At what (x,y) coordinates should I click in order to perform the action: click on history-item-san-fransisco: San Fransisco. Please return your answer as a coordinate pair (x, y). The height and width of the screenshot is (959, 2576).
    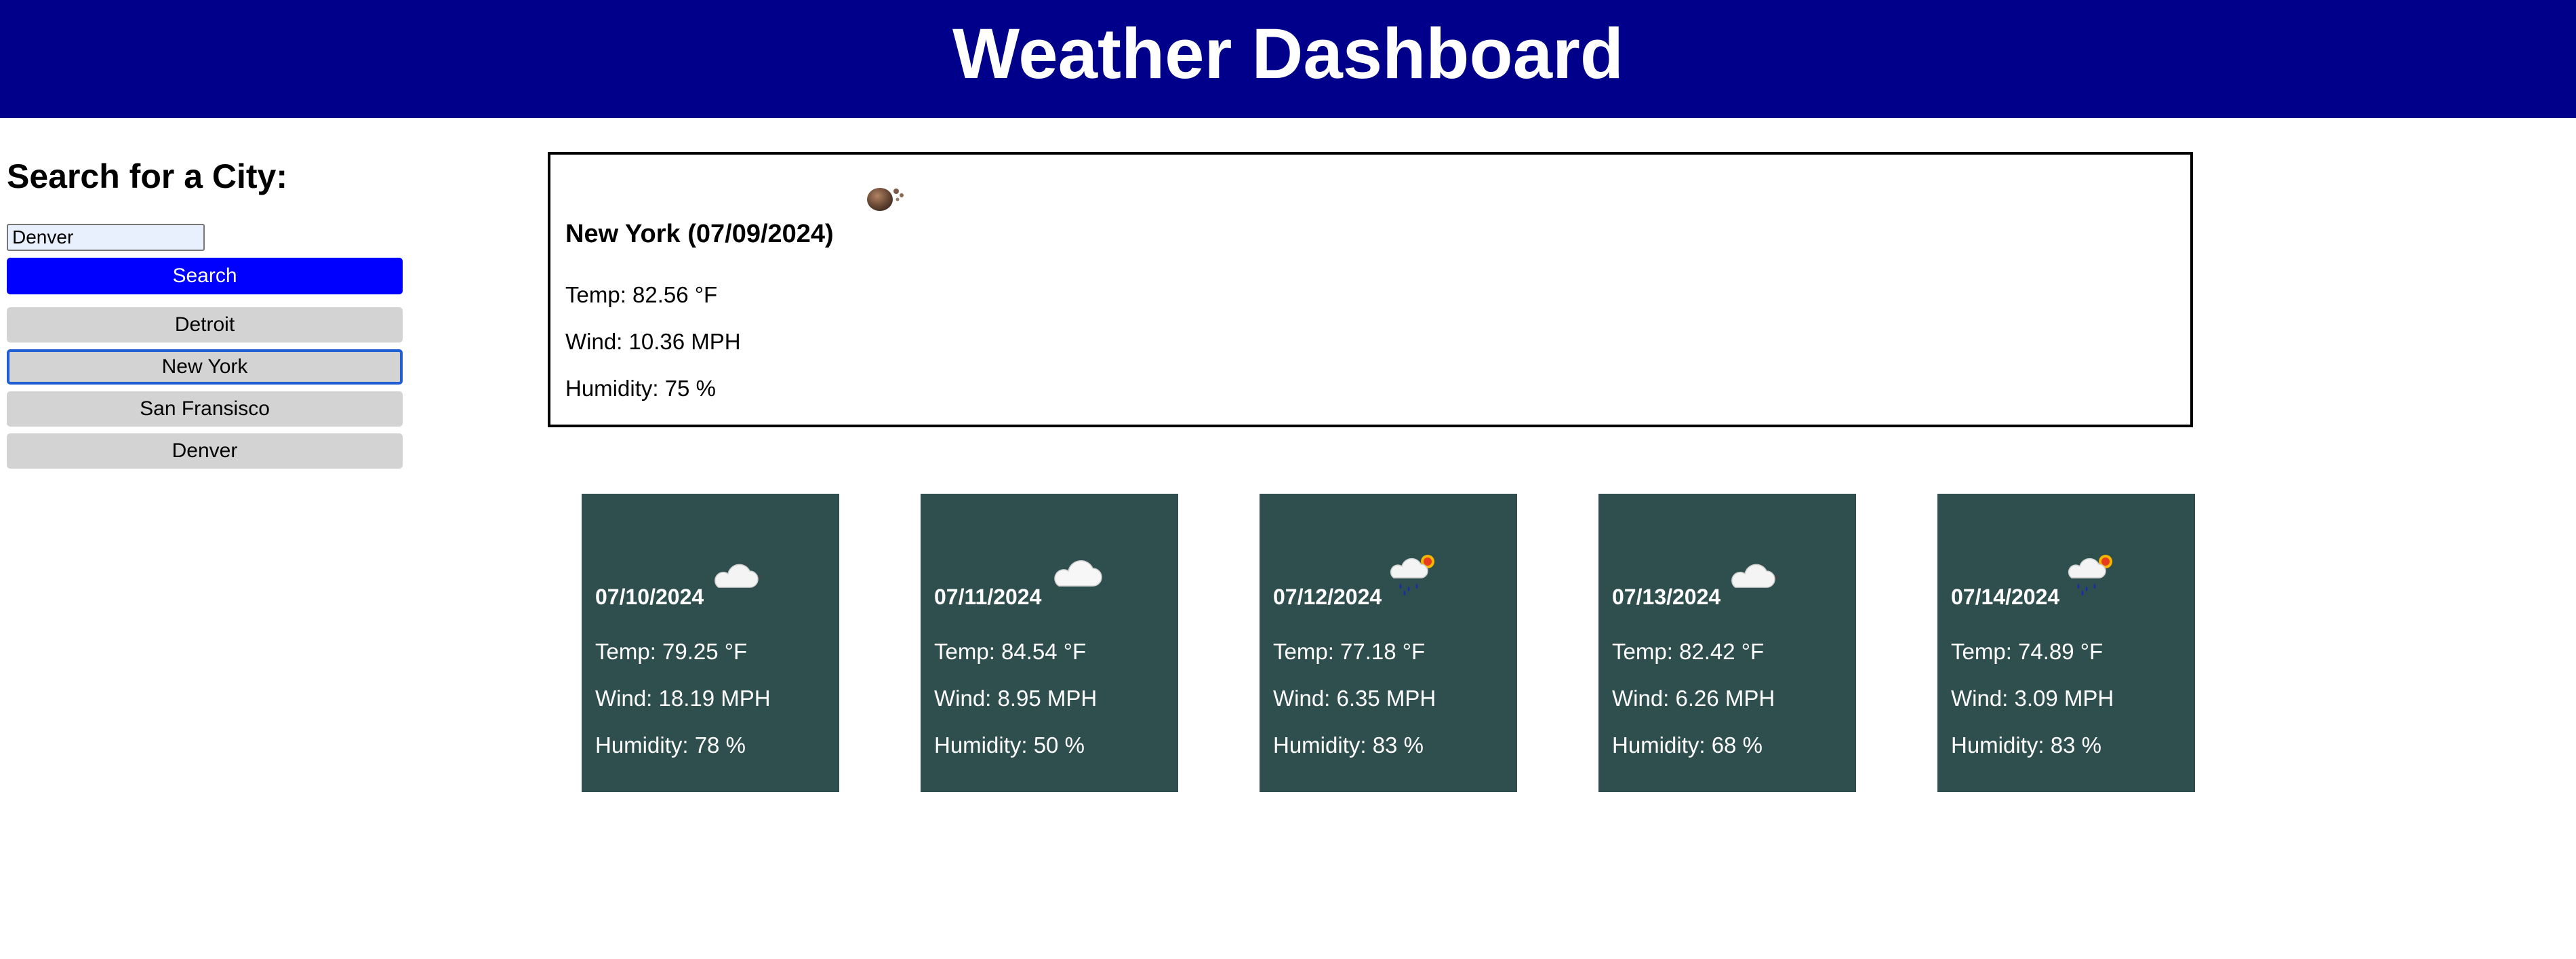
    Looking at the image, I should click on (205, 409).